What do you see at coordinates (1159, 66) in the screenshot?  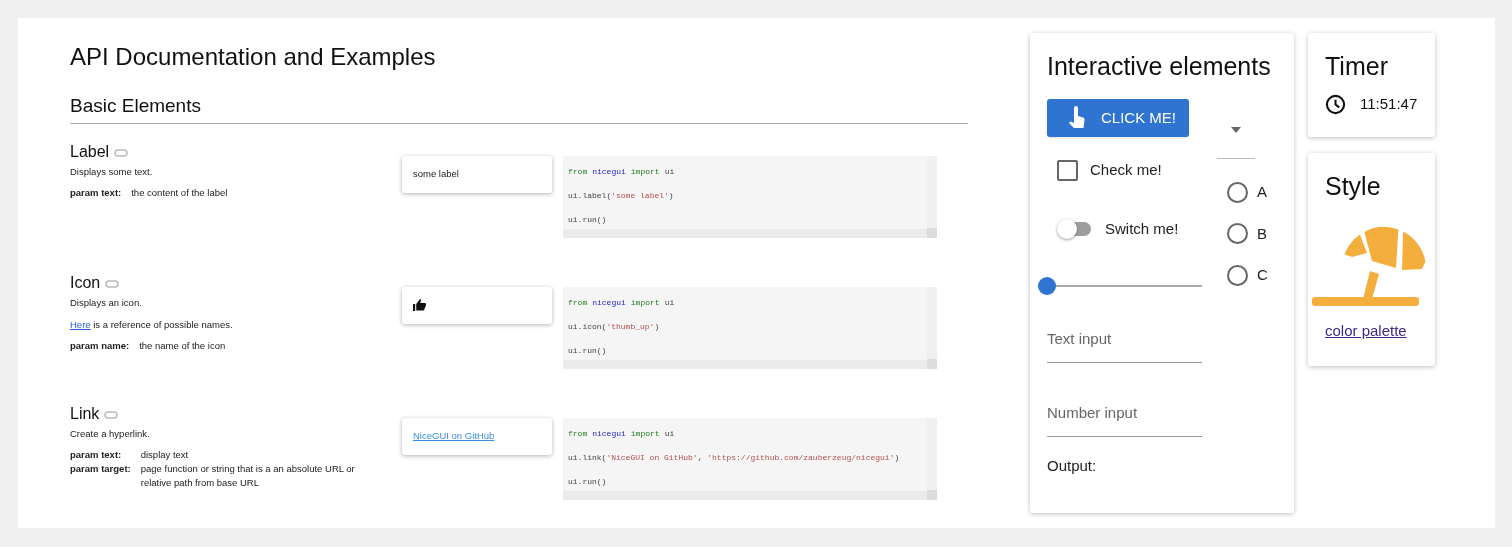 I see `card-title: Interactive elements` at bounding box center [1159, 66].